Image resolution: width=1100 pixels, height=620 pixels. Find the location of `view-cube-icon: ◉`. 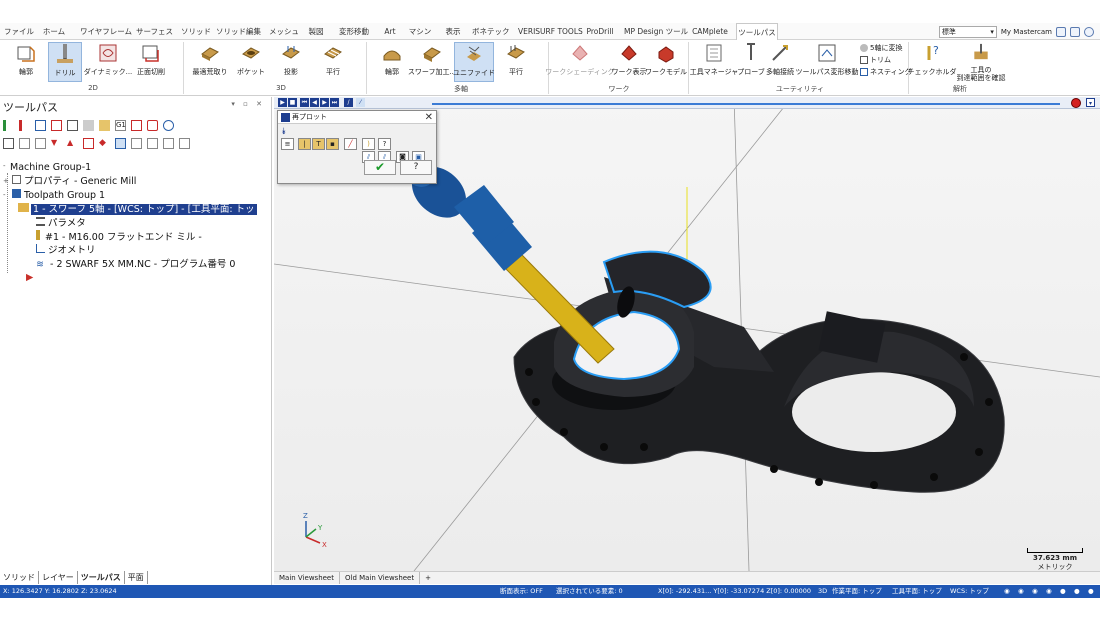

view-cube-icon: ◉ is located at coordinates (1007, 591).